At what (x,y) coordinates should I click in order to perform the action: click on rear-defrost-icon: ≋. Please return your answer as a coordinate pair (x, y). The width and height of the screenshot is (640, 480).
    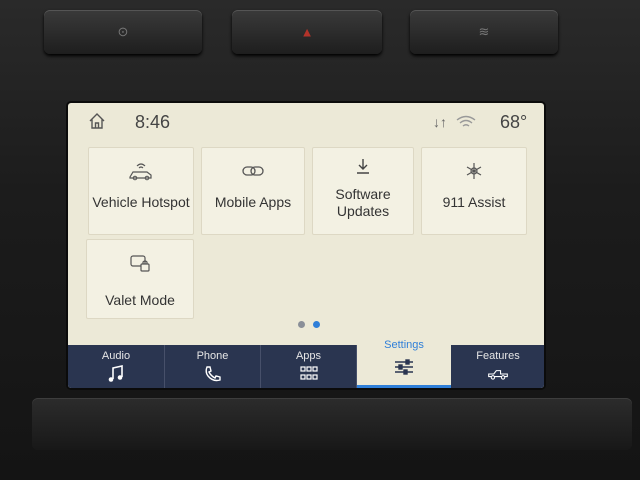
    Looking at the image, I should click on (484, 31).